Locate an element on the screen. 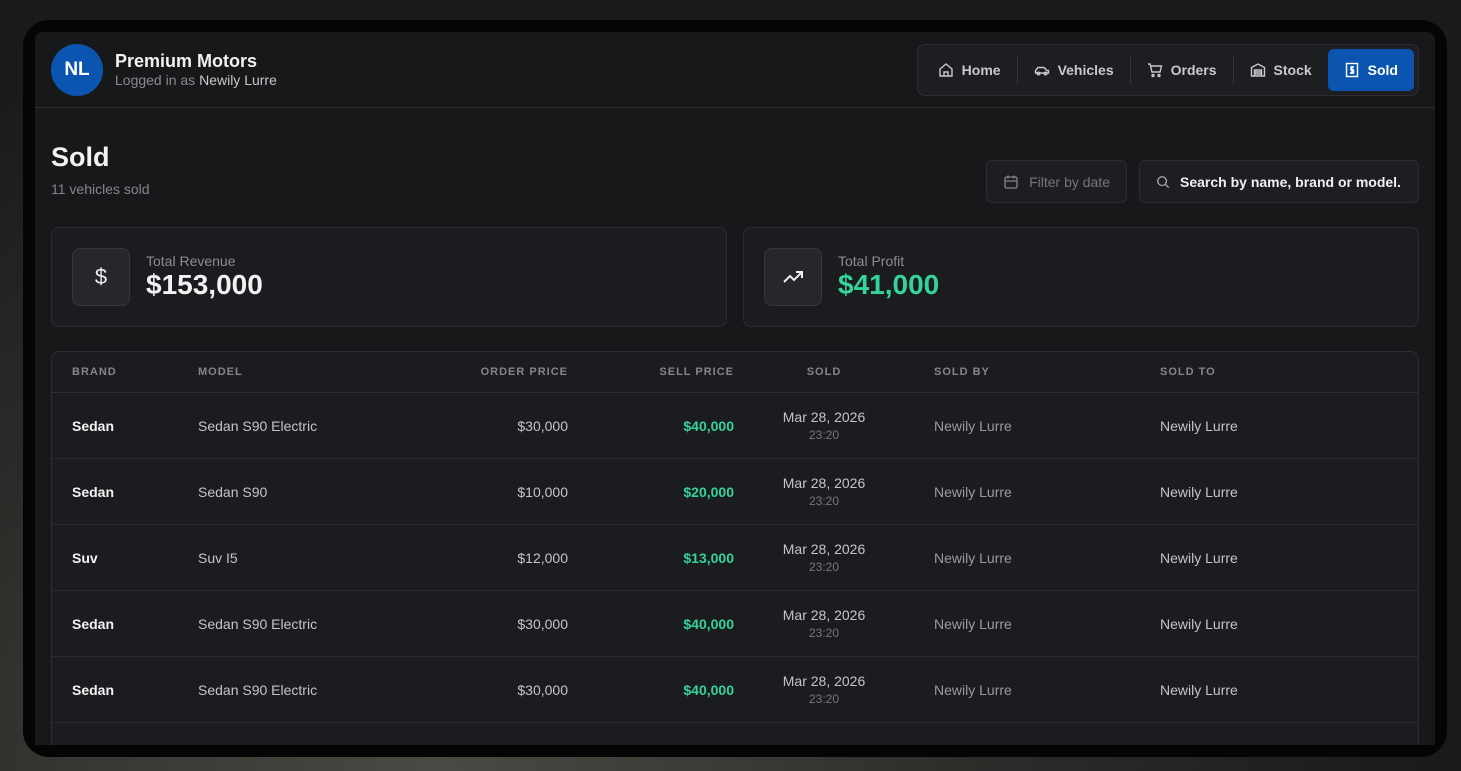 This screenshot has width=1461, height=771. cell-model: Suv I5 is located at coordinates (218, 557).